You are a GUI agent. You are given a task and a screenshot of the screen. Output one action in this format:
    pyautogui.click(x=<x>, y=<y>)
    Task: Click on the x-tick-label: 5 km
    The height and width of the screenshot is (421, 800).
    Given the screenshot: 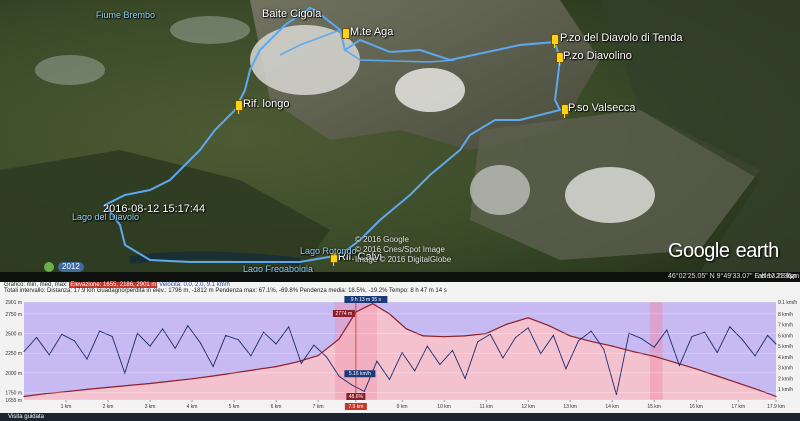 What is the action you would take?
    pyautogui.click(x=234, y=407)
    